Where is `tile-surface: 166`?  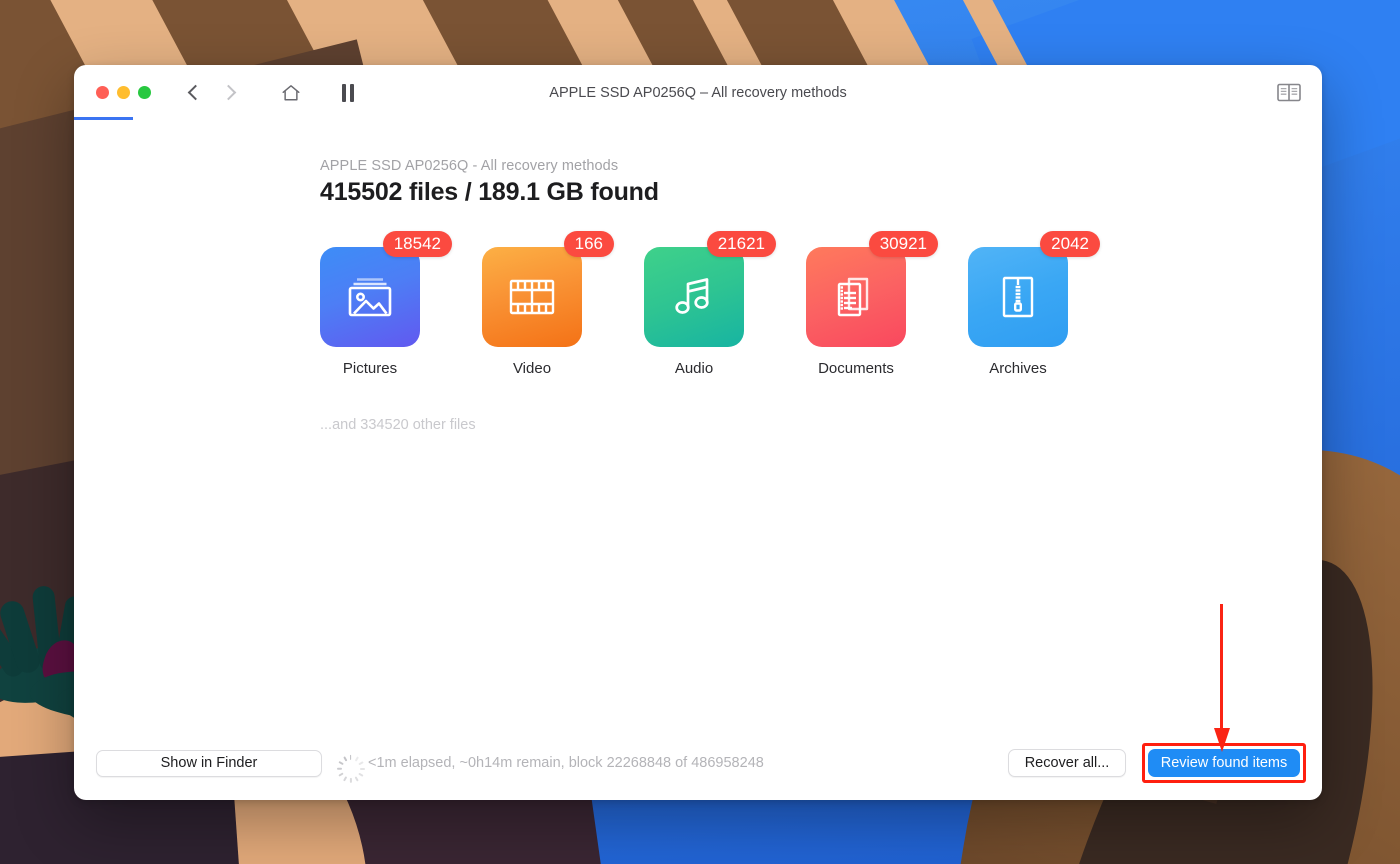 tile-surface: 166 is located at coordinates (548, 289).